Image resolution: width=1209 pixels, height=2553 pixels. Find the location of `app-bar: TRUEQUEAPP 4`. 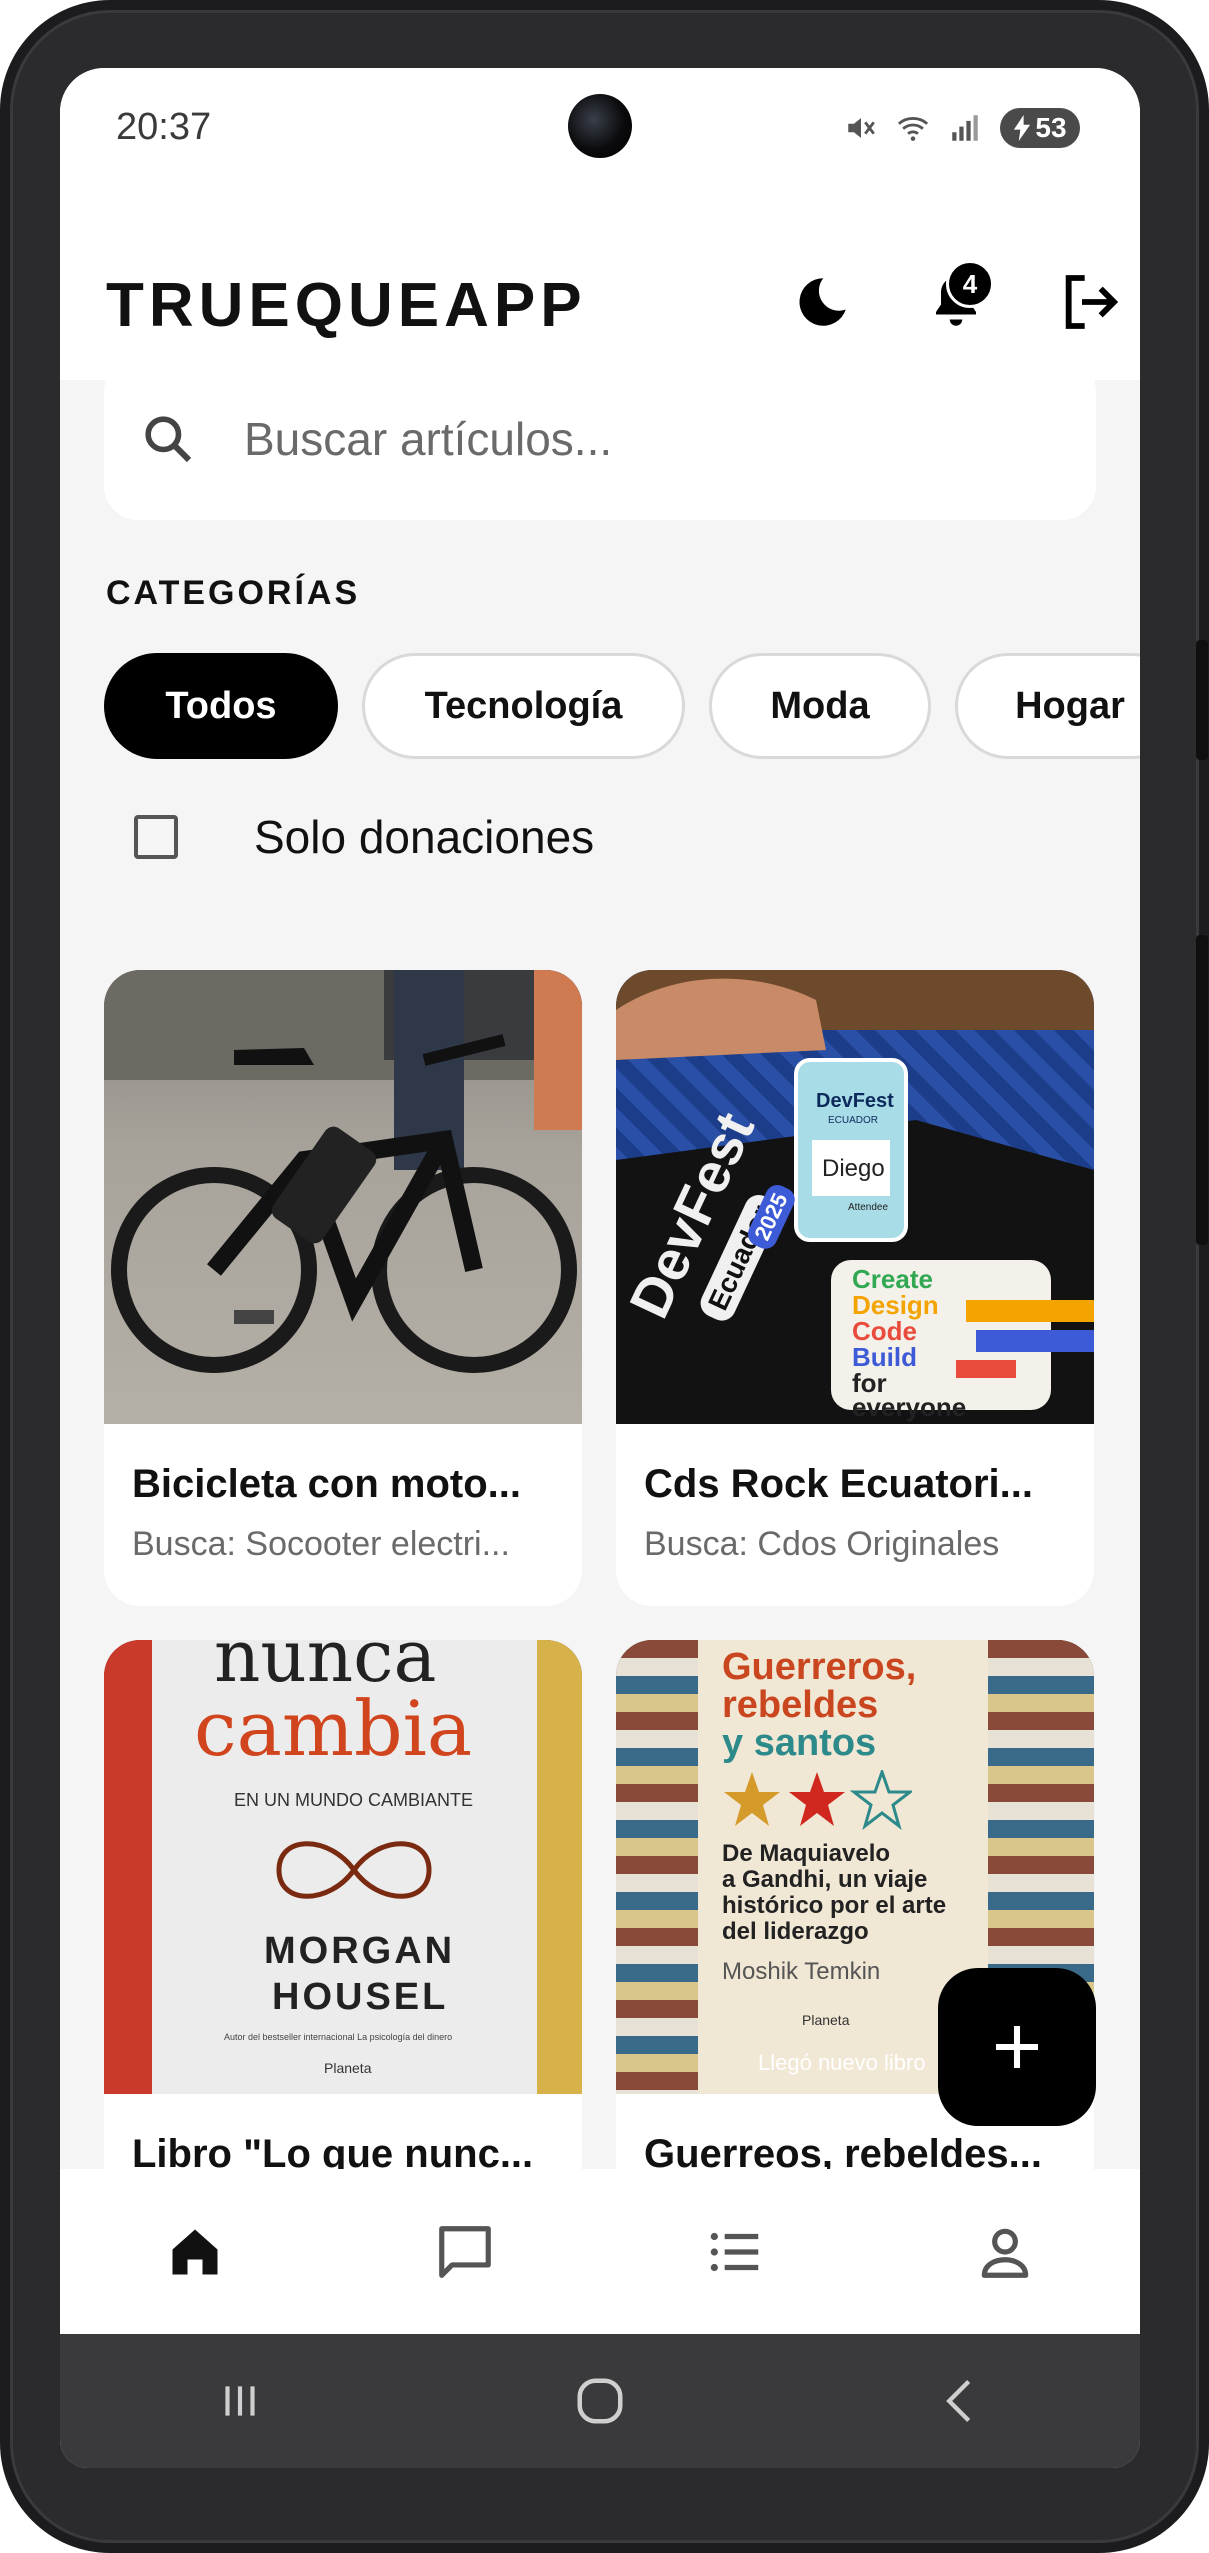

app-bar: TRUEQUEAPP 4 is located at coordinates (600, 280).